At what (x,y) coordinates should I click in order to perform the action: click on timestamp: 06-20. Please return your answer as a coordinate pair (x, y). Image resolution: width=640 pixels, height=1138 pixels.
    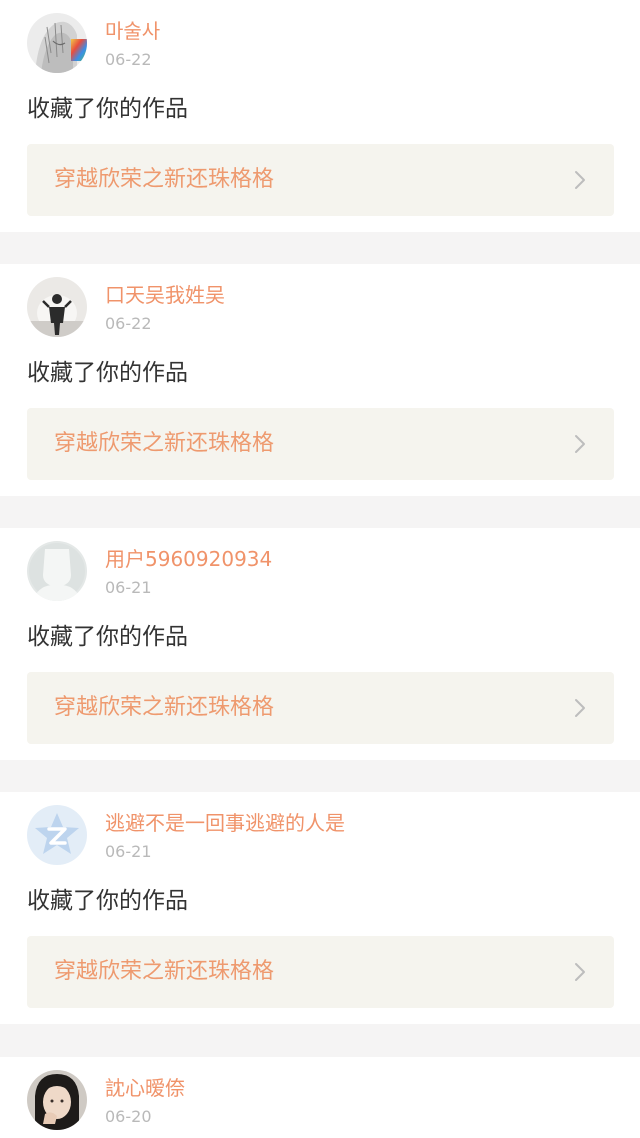
    Looking at the image, I should click on (128, 1116).